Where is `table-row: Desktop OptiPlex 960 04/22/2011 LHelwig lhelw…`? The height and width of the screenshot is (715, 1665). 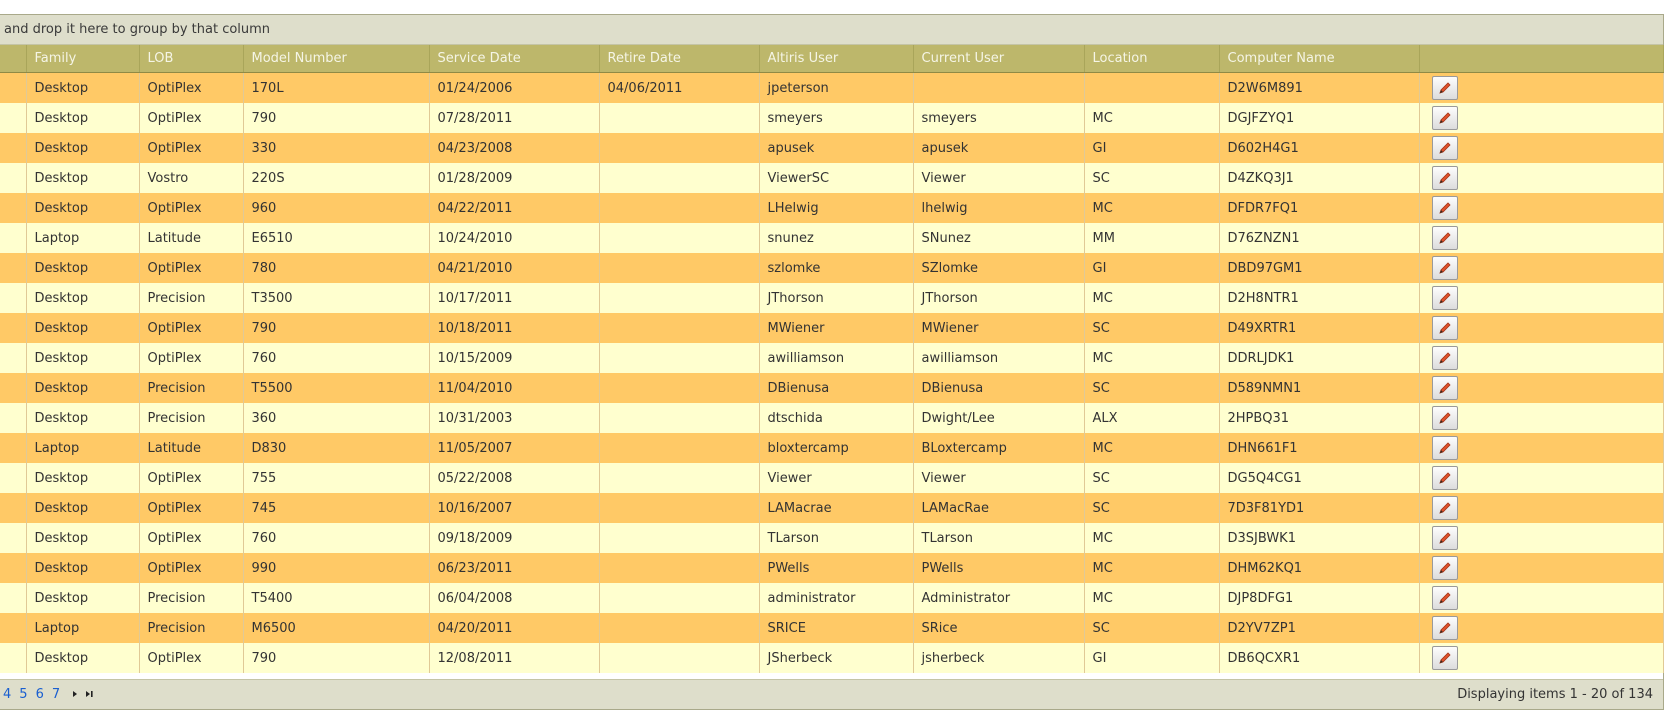 table-row: Desktop OptiPlex 960 04/22/2011 LHelwig lhelw… is located at coordinates (832, 208).